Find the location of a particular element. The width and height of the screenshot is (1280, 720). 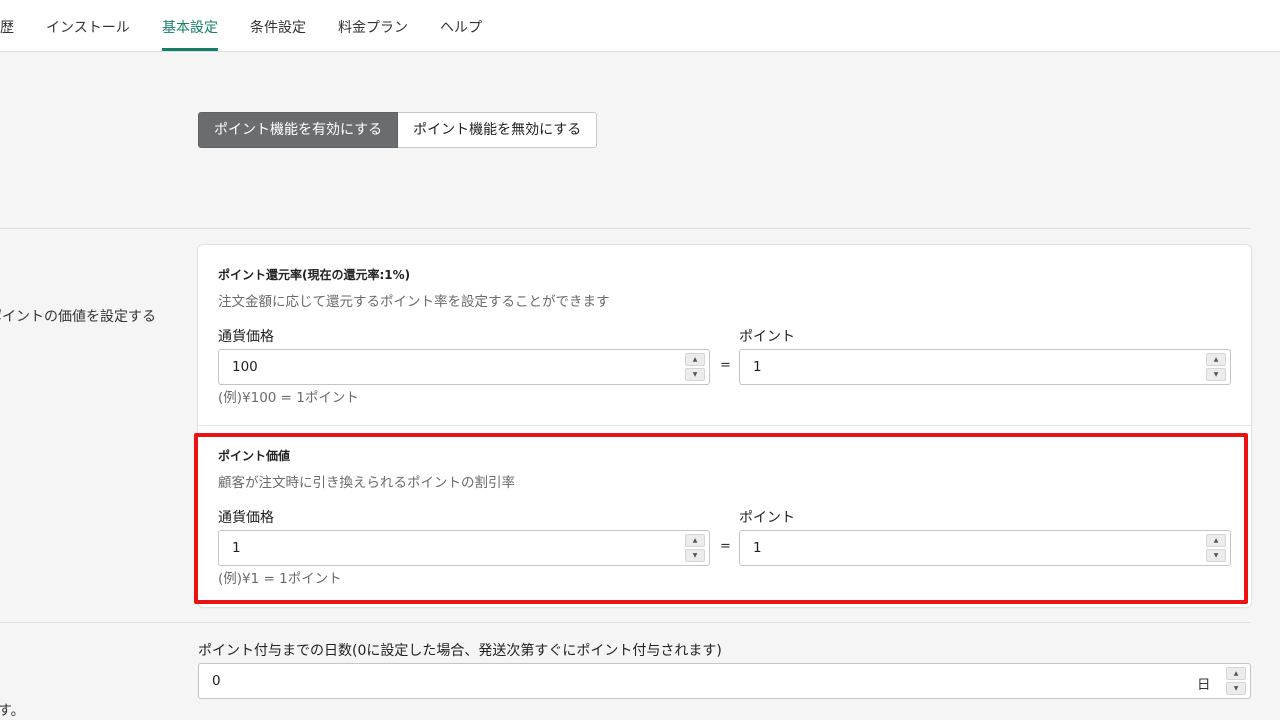

active-tab-indicator is located at coordinates (190, 49).